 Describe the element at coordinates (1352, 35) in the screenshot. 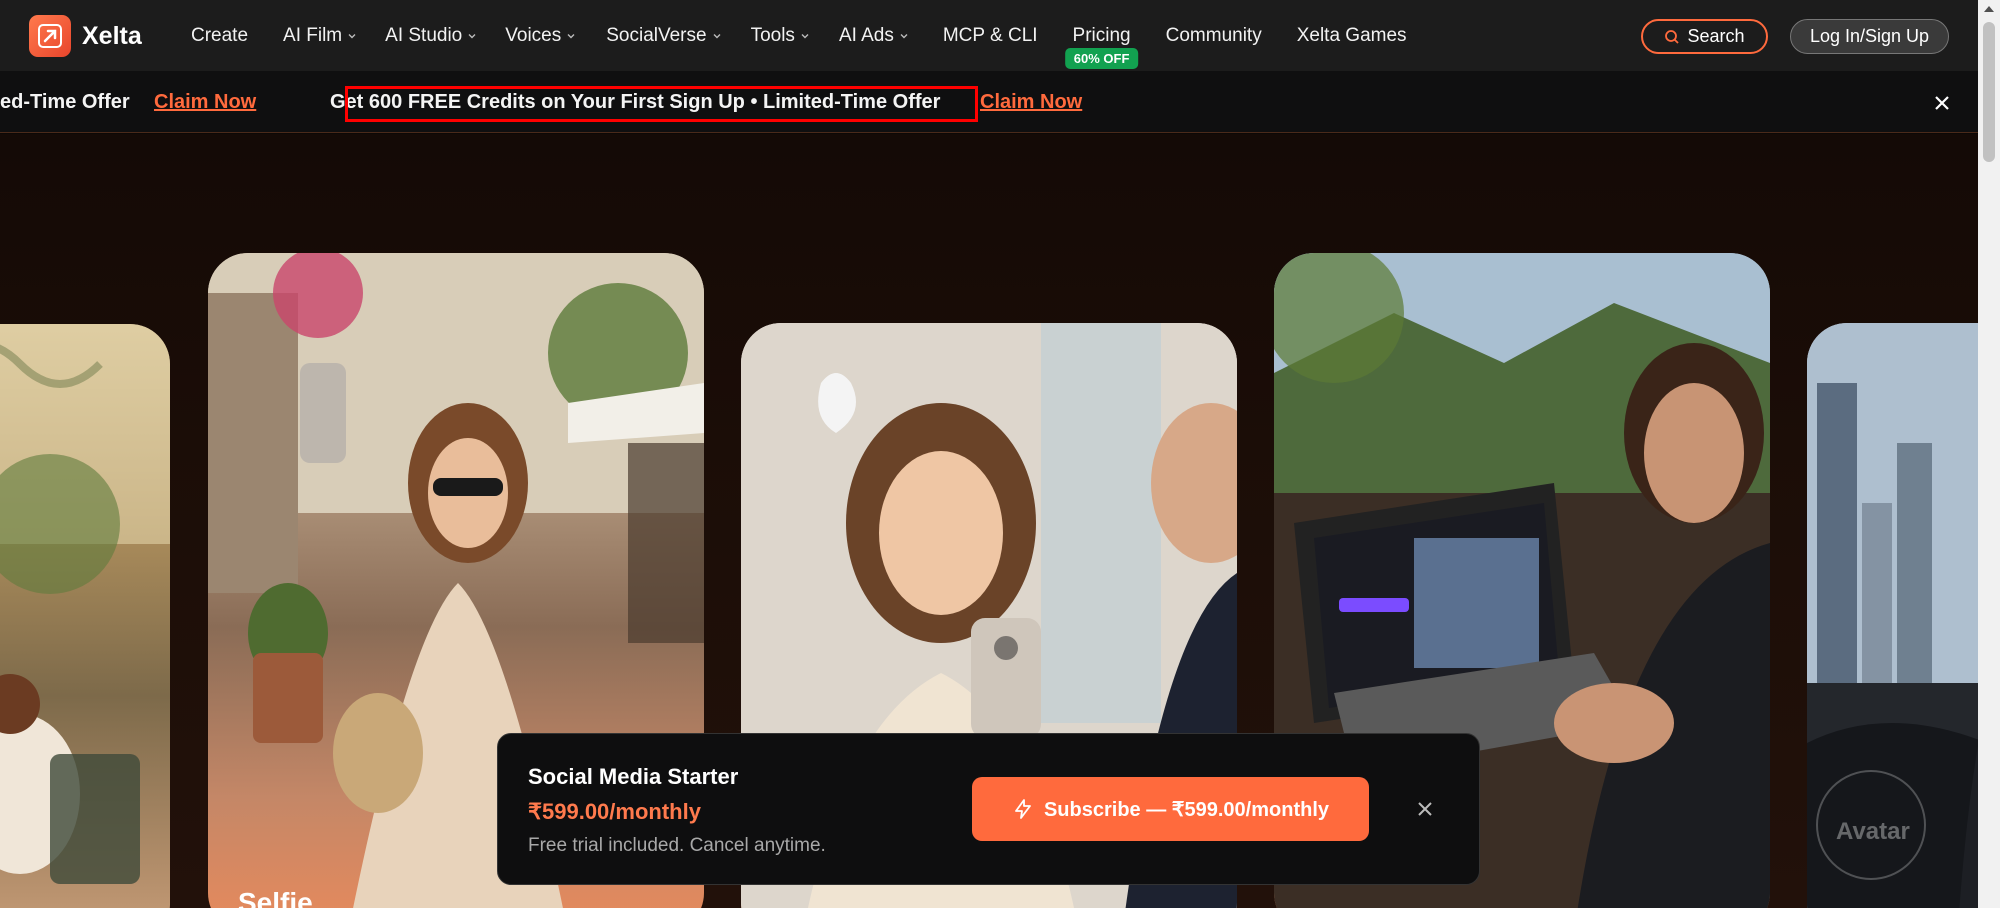

I see `nav-item-xelta-games: Xelta Games` at that location.